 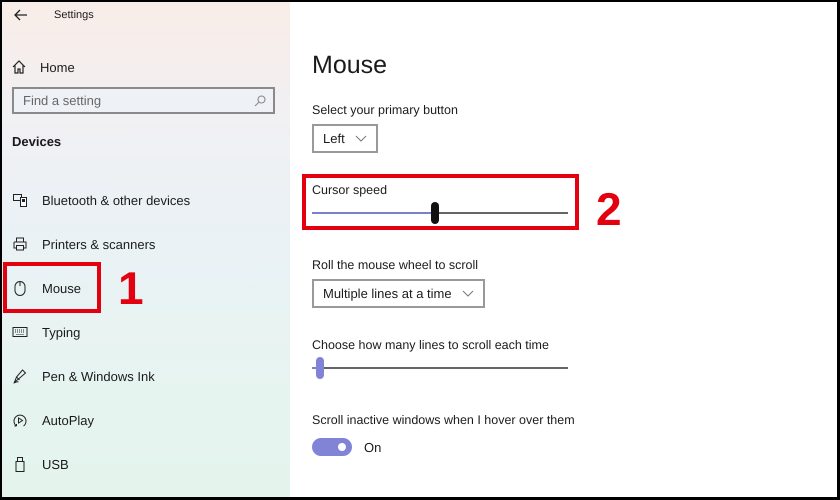 What do you see at coordinates (350, 190) in the screenshot?
I see `setting-label: Cursor speed` at bounding box center [350, 190].